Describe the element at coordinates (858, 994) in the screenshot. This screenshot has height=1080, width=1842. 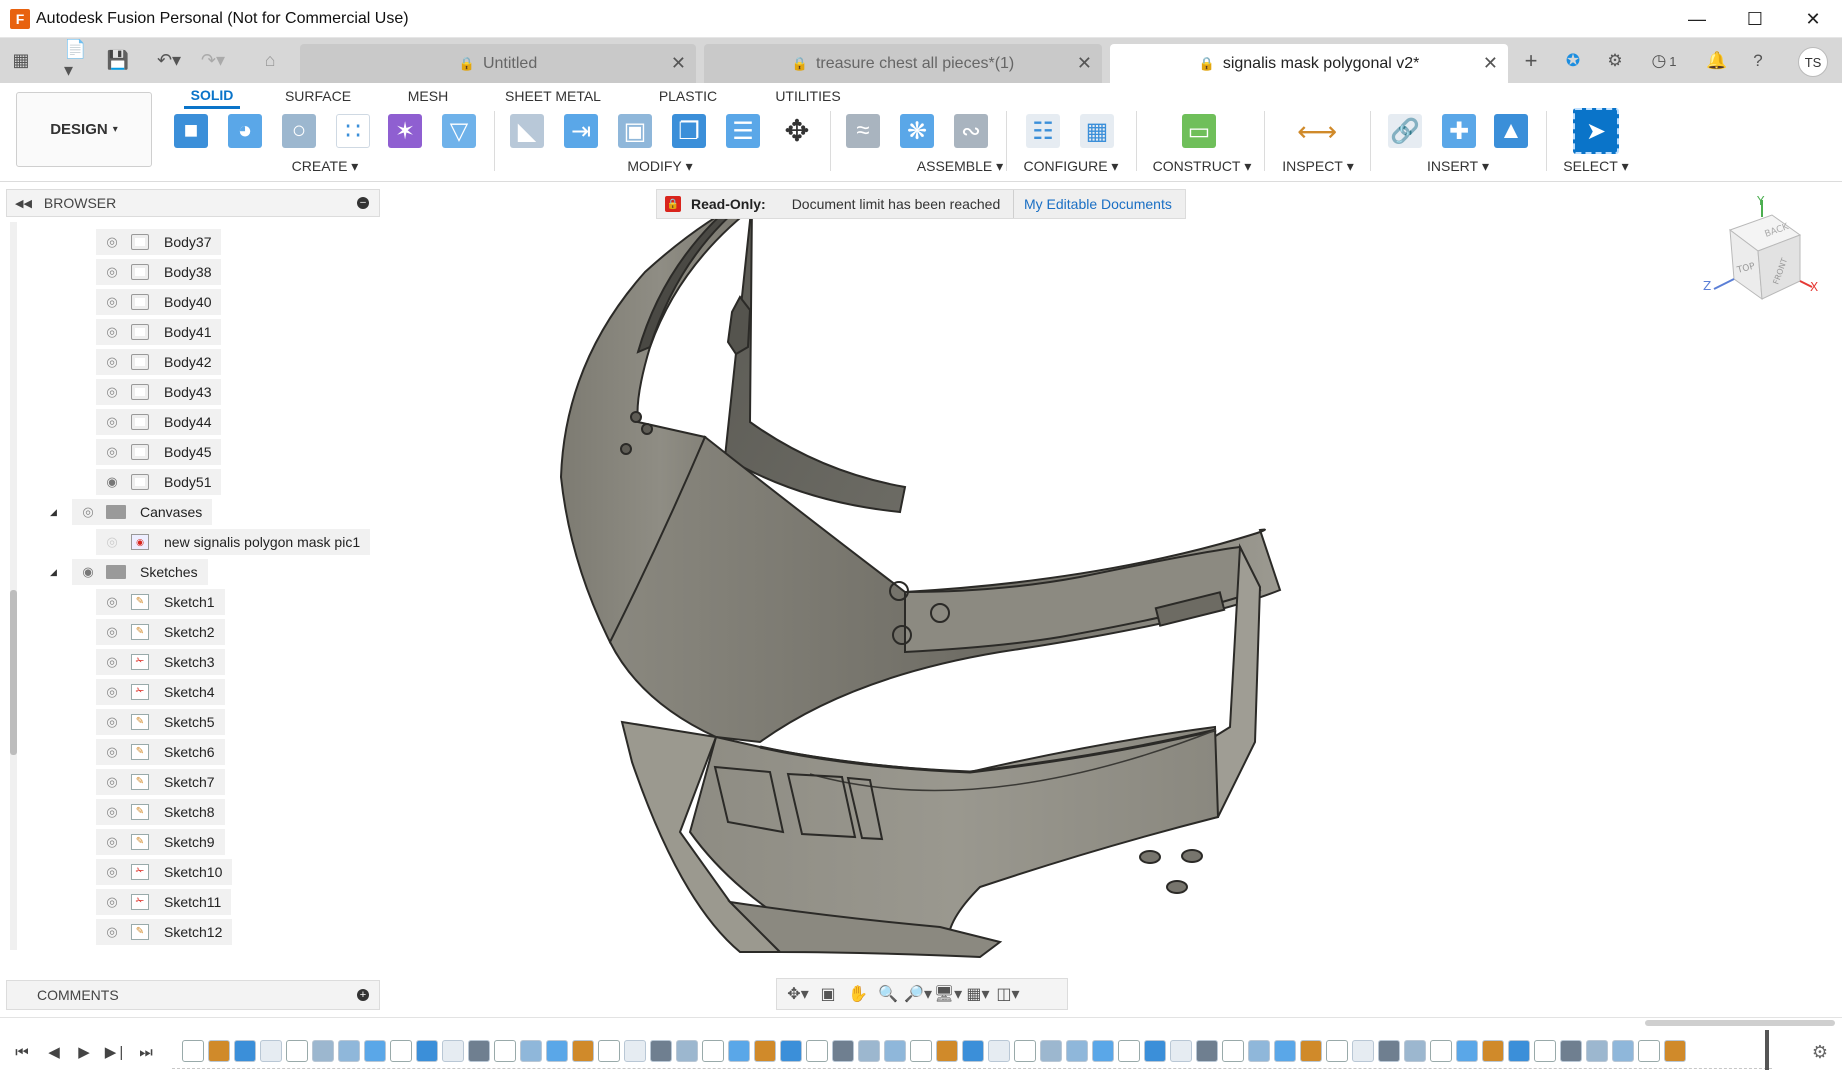
I see `pan-icon: ✋` at that location.